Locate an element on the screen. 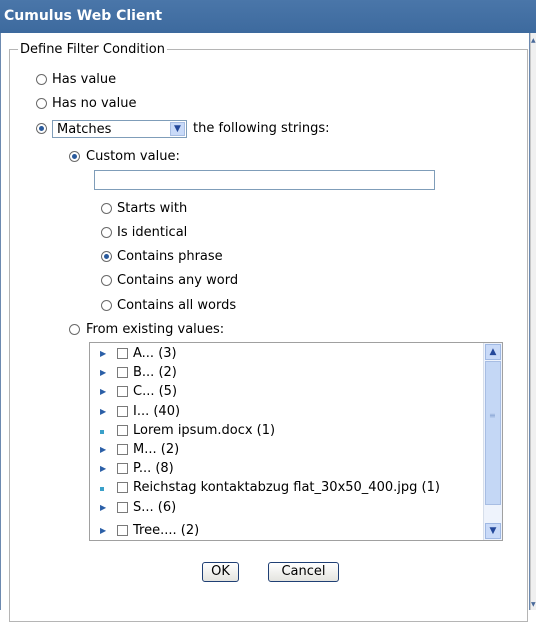 Image resolution: width=536 pixels, height=622 pixels. is-identical-radio is located at coordinates (106, 232).